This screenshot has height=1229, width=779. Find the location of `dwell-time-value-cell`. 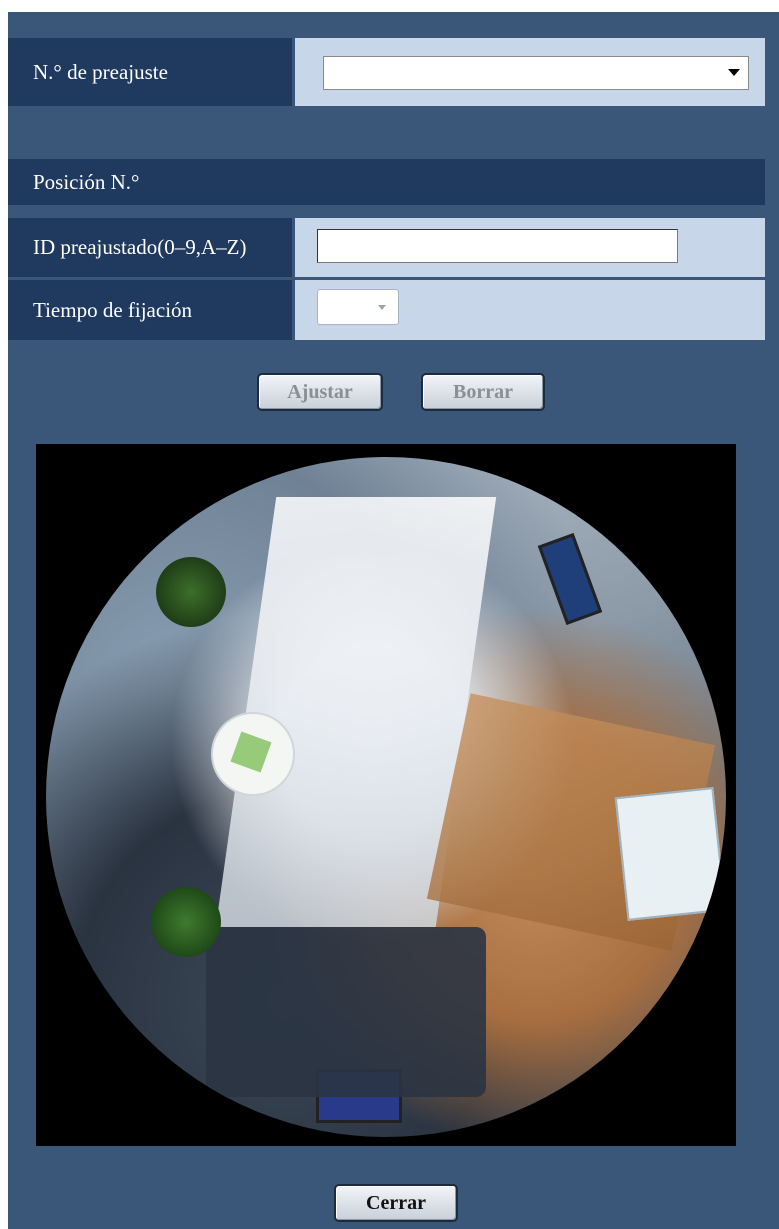

dwell-time-value-cell is located at coordinates (530, 310).